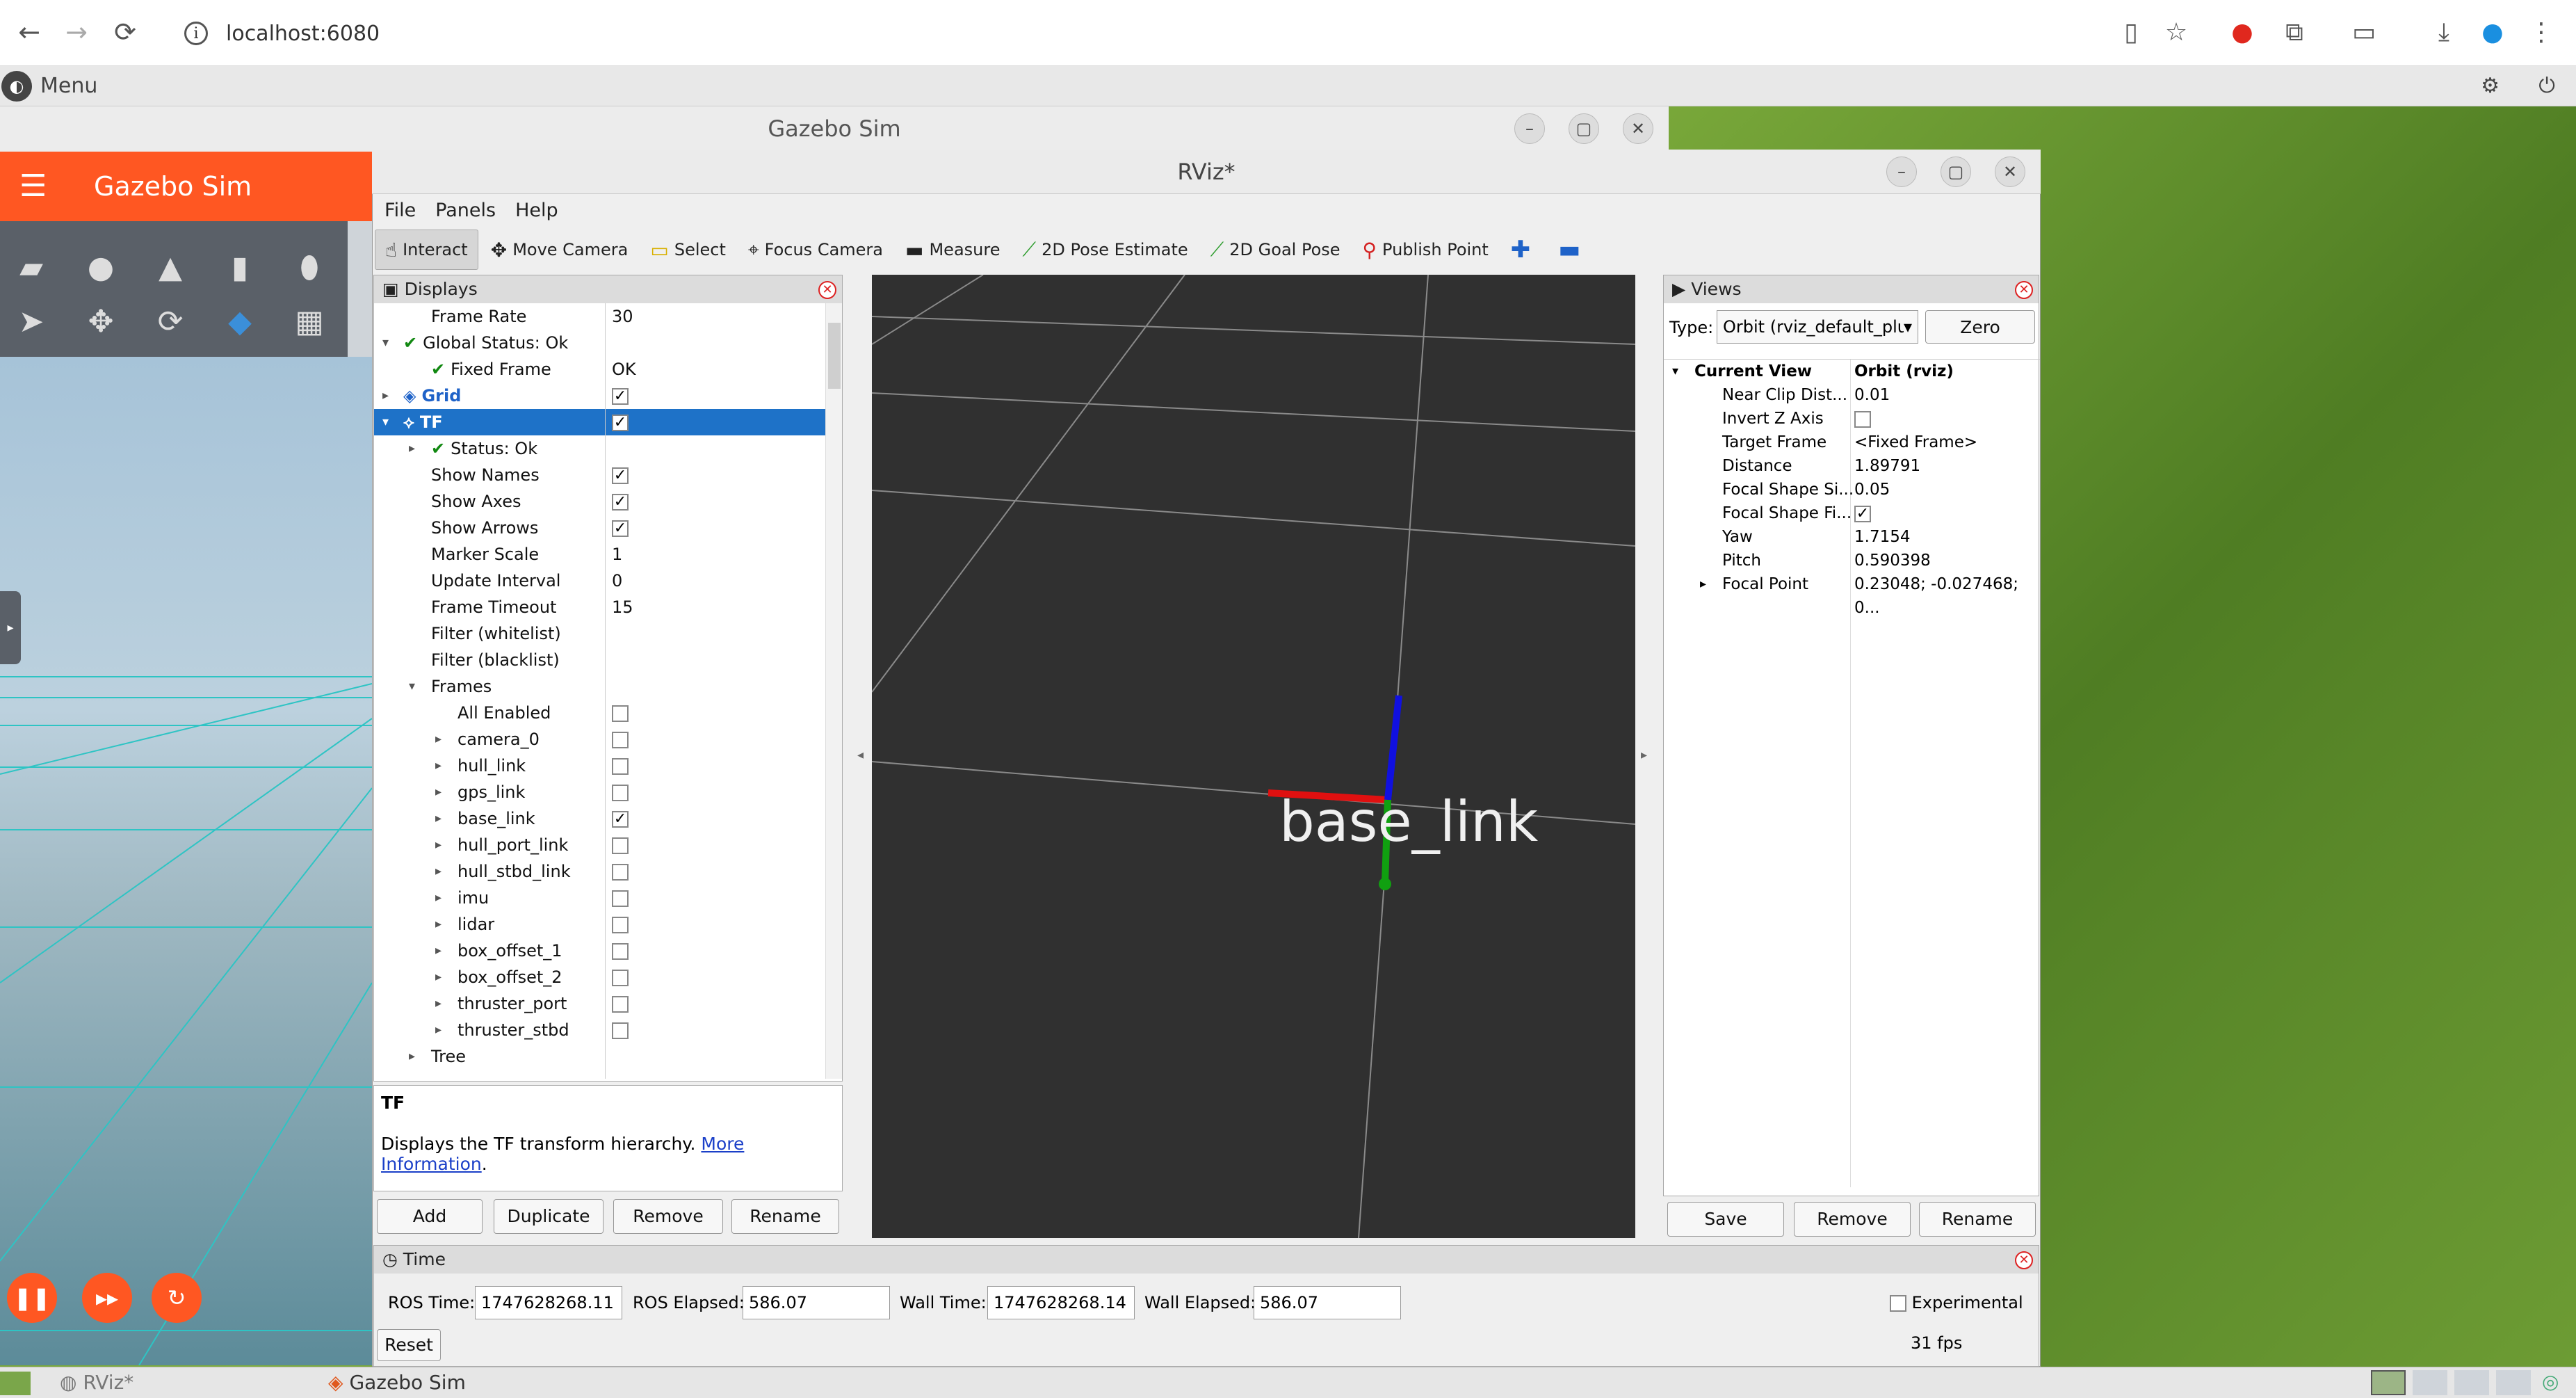 The image size is (2576, 1398). Describe the element at coordinates (409, 1345) in the screenshot. I see `reset-time-button: Reset` at that location.